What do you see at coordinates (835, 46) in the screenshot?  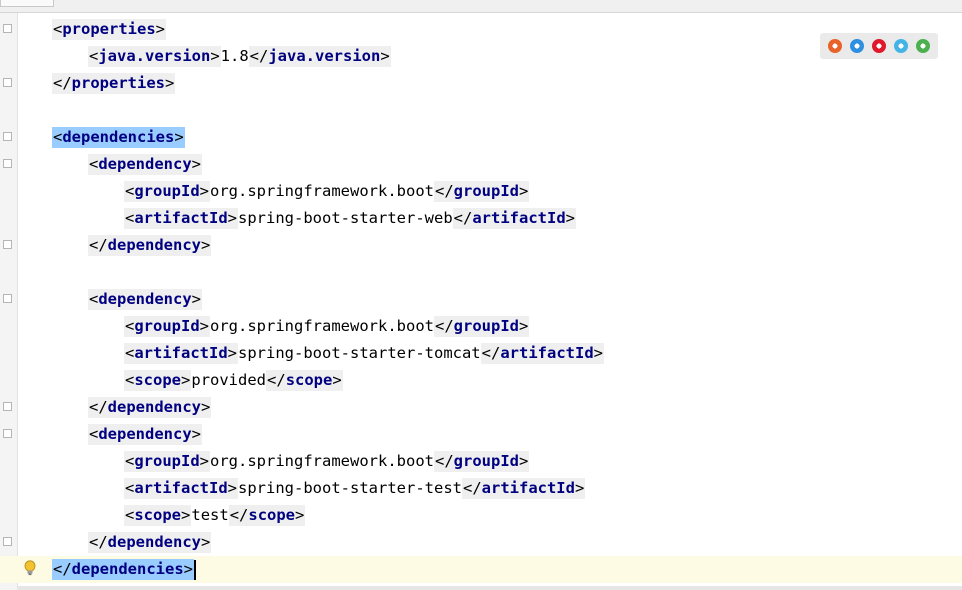 I see `firefox-icon` at bounding box center [835, 46].